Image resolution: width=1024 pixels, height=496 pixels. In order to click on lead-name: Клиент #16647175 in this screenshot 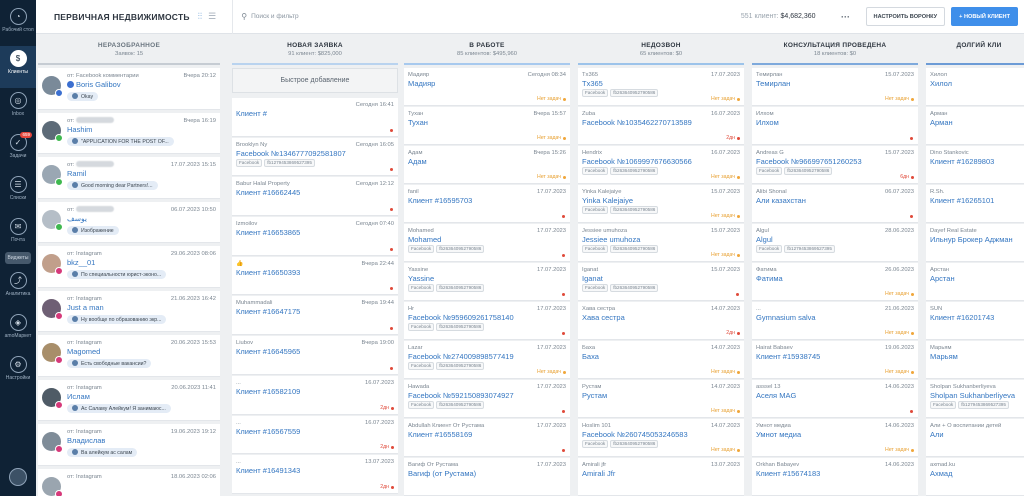, I will do `click(315, 312)`.